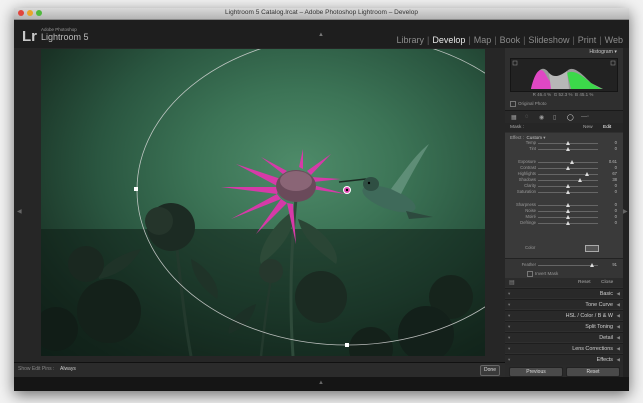 The width and height of the screenshot is (643, 403). I want to click on module-web: Web, so click(614, 40).